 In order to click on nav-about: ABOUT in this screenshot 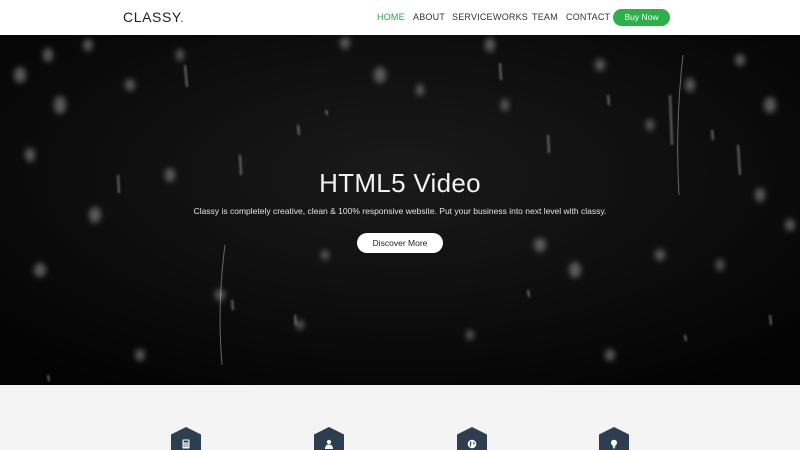, I will do `click(429, 17)`.